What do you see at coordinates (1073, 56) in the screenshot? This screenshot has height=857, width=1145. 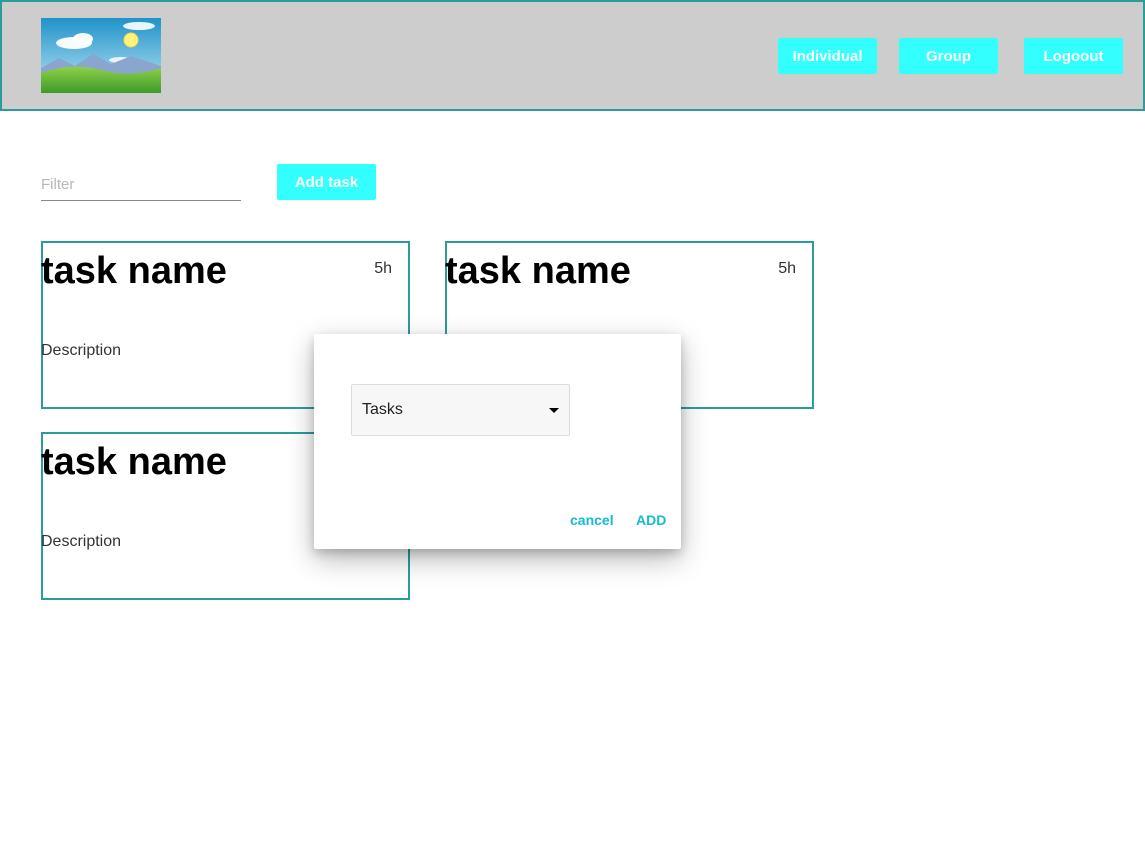 I see `logout-button: Logoout` at bounding box center [1073, 56].